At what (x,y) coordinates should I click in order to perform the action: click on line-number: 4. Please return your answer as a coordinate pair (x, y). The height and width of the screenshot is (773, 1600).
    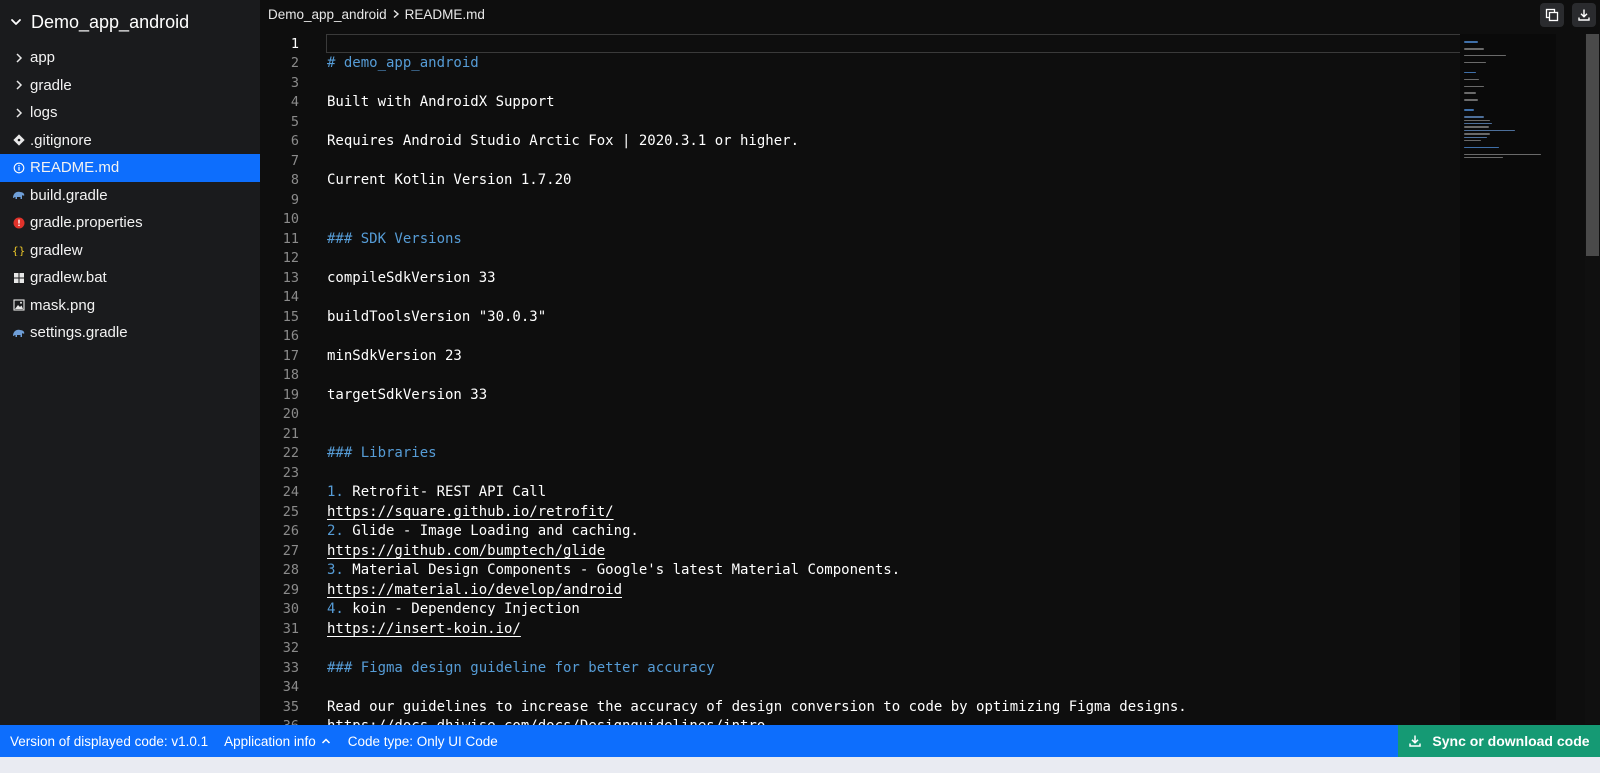
    Looking at the image, I should click on (294, 102).